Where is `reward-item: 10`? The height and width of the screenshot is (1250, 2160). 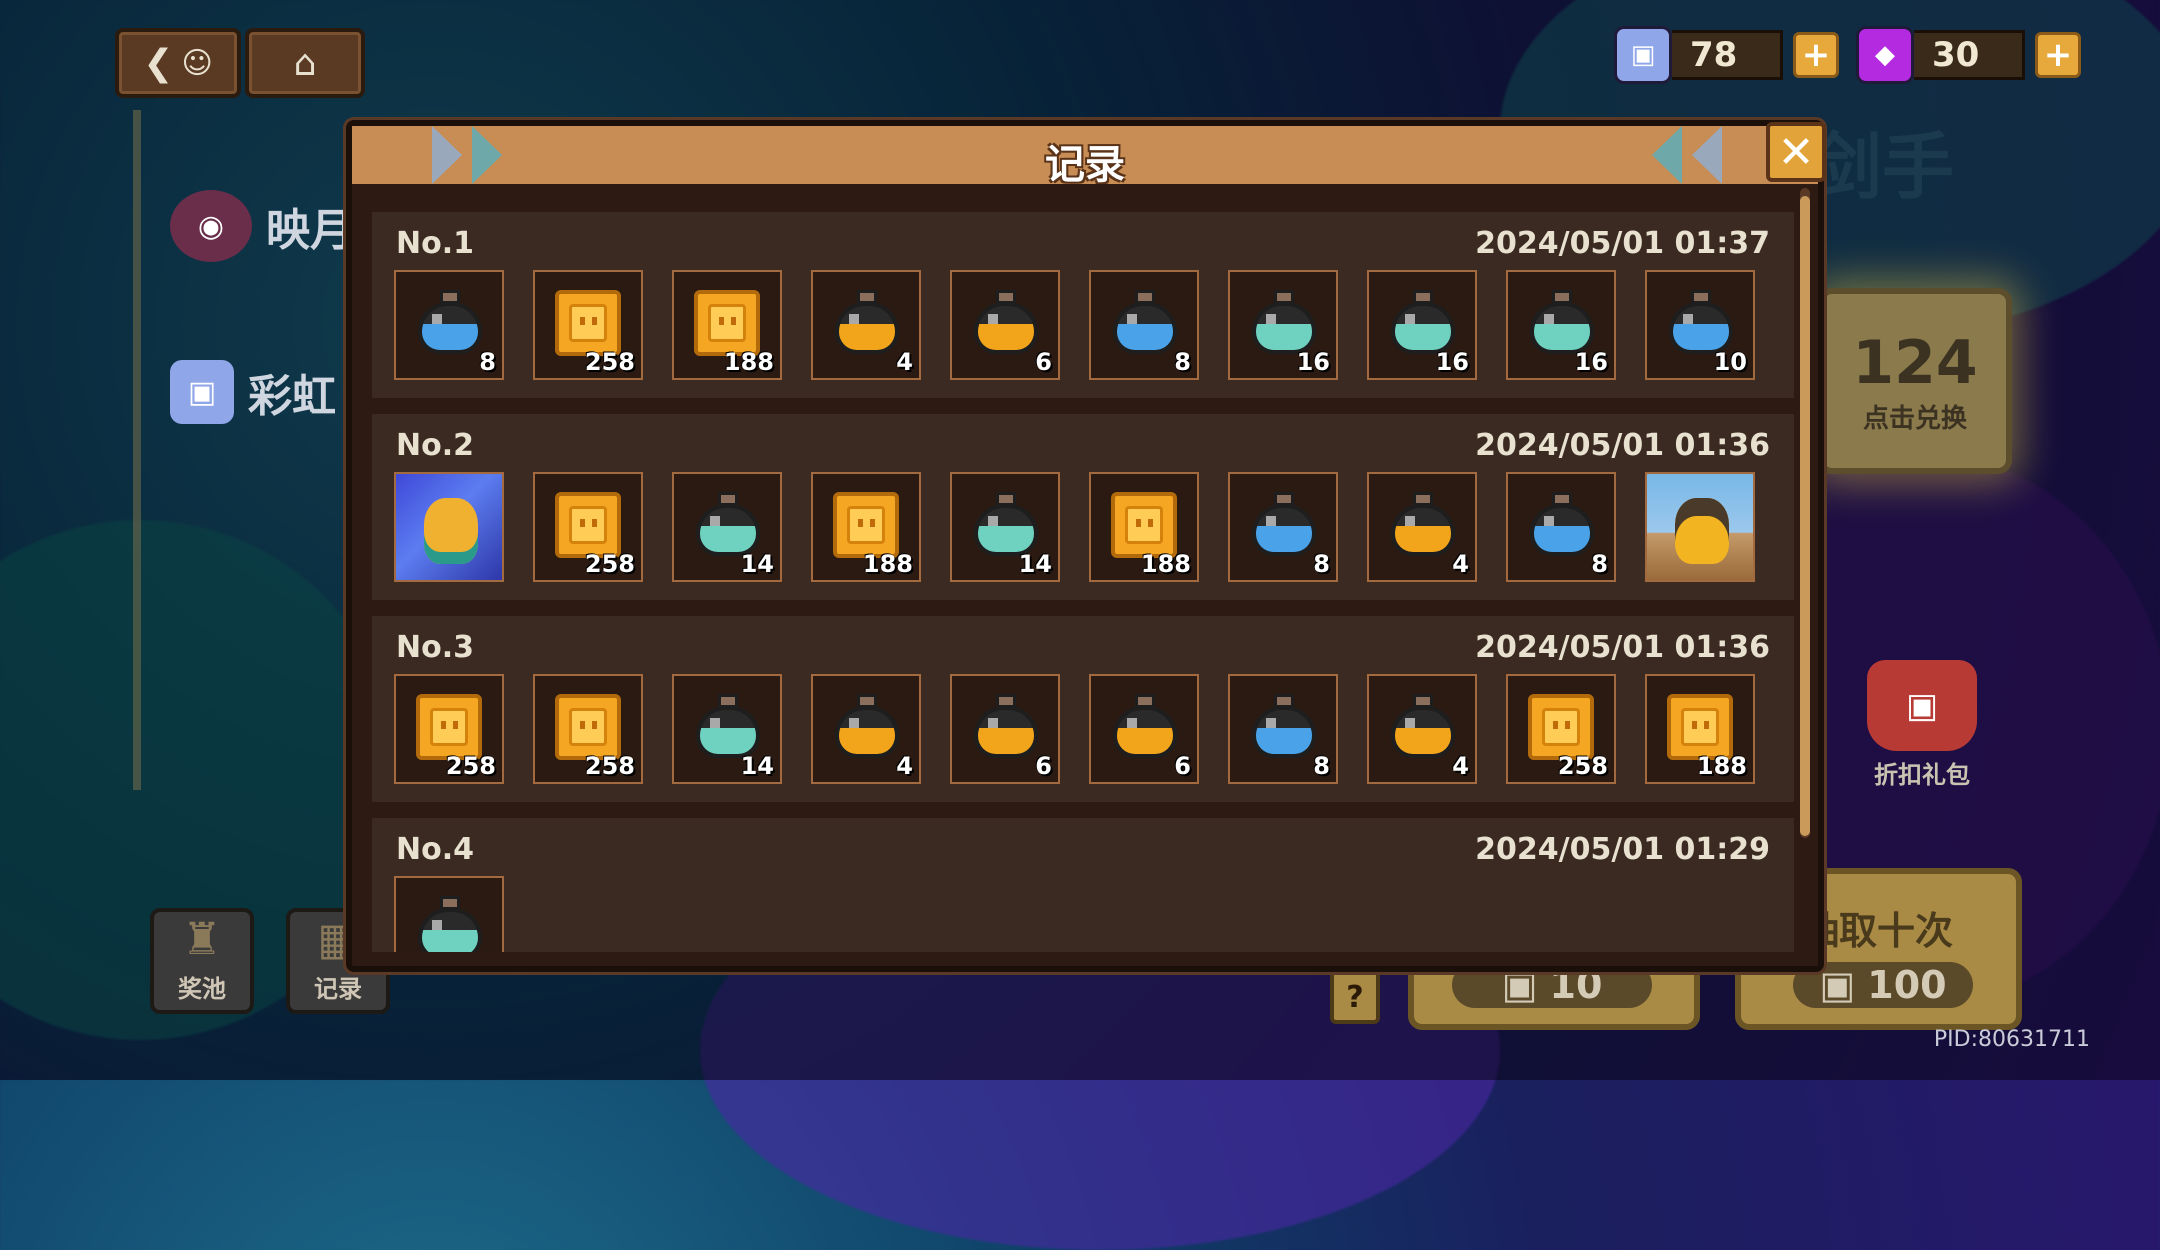
reward-item: 10 is located at coordinates (1700, 325).